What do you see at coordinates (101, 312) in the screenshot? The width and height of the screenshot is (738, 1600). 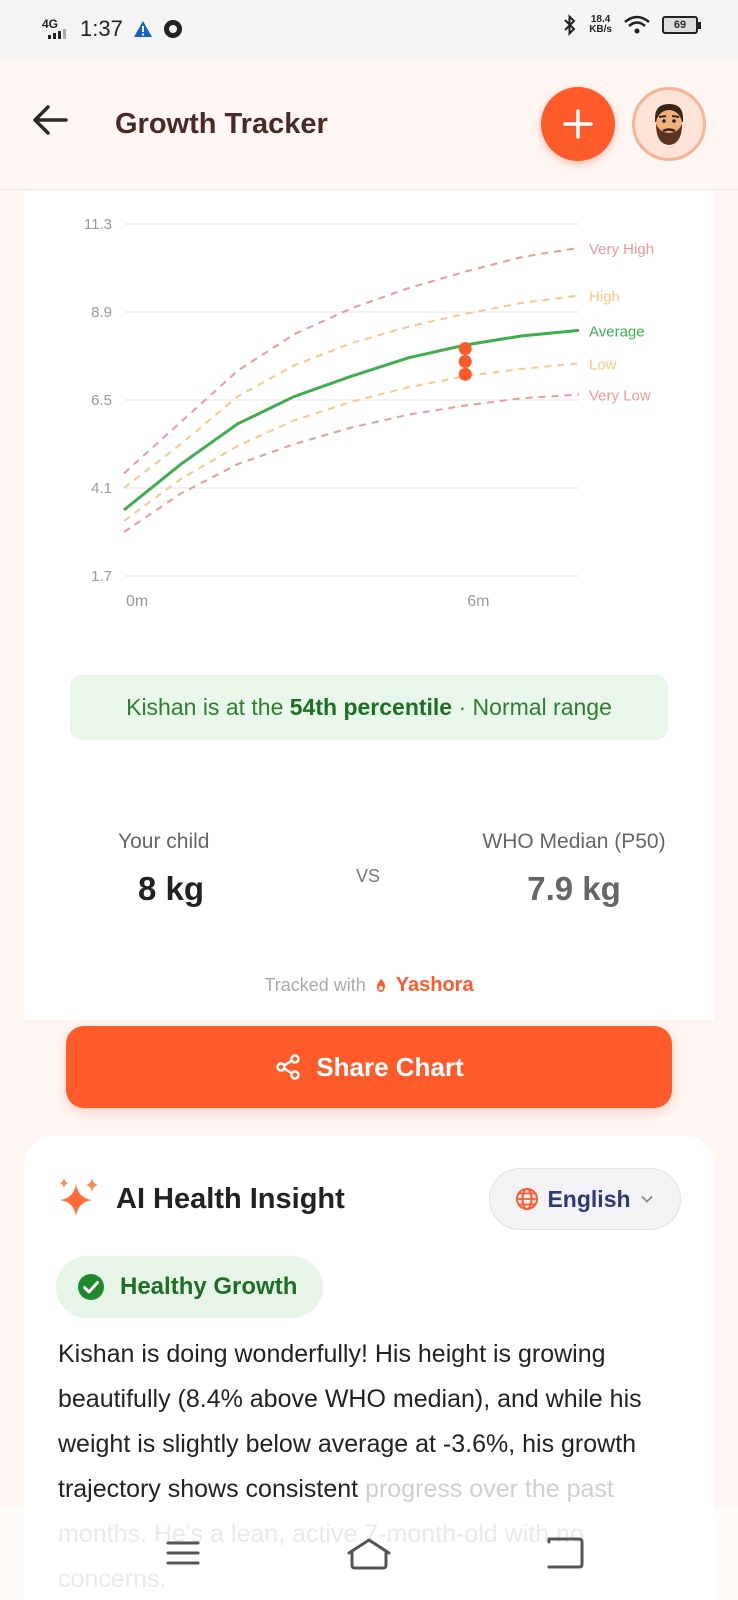 I see `y-tick-label: 8.9` at bounding box center [101, 312].